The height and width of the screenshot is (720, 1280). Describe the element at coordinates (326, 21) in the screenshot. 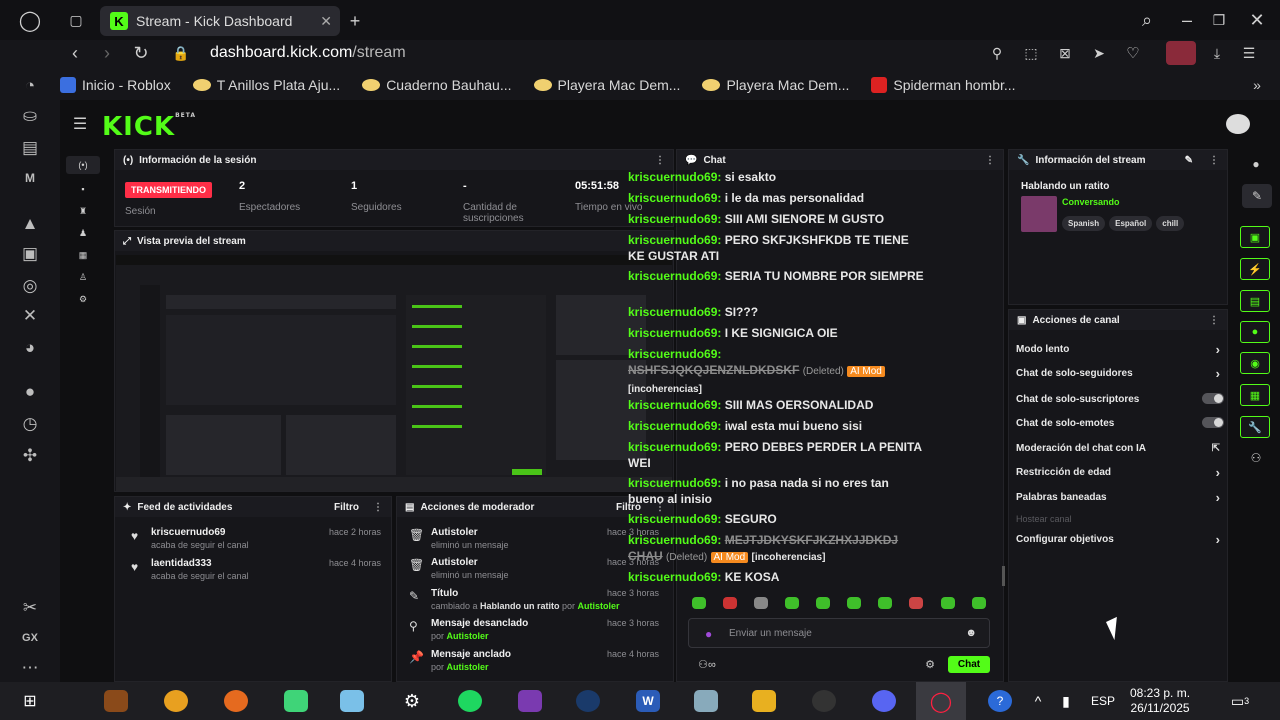

I see `close-tab-icon: ✕` at that location.